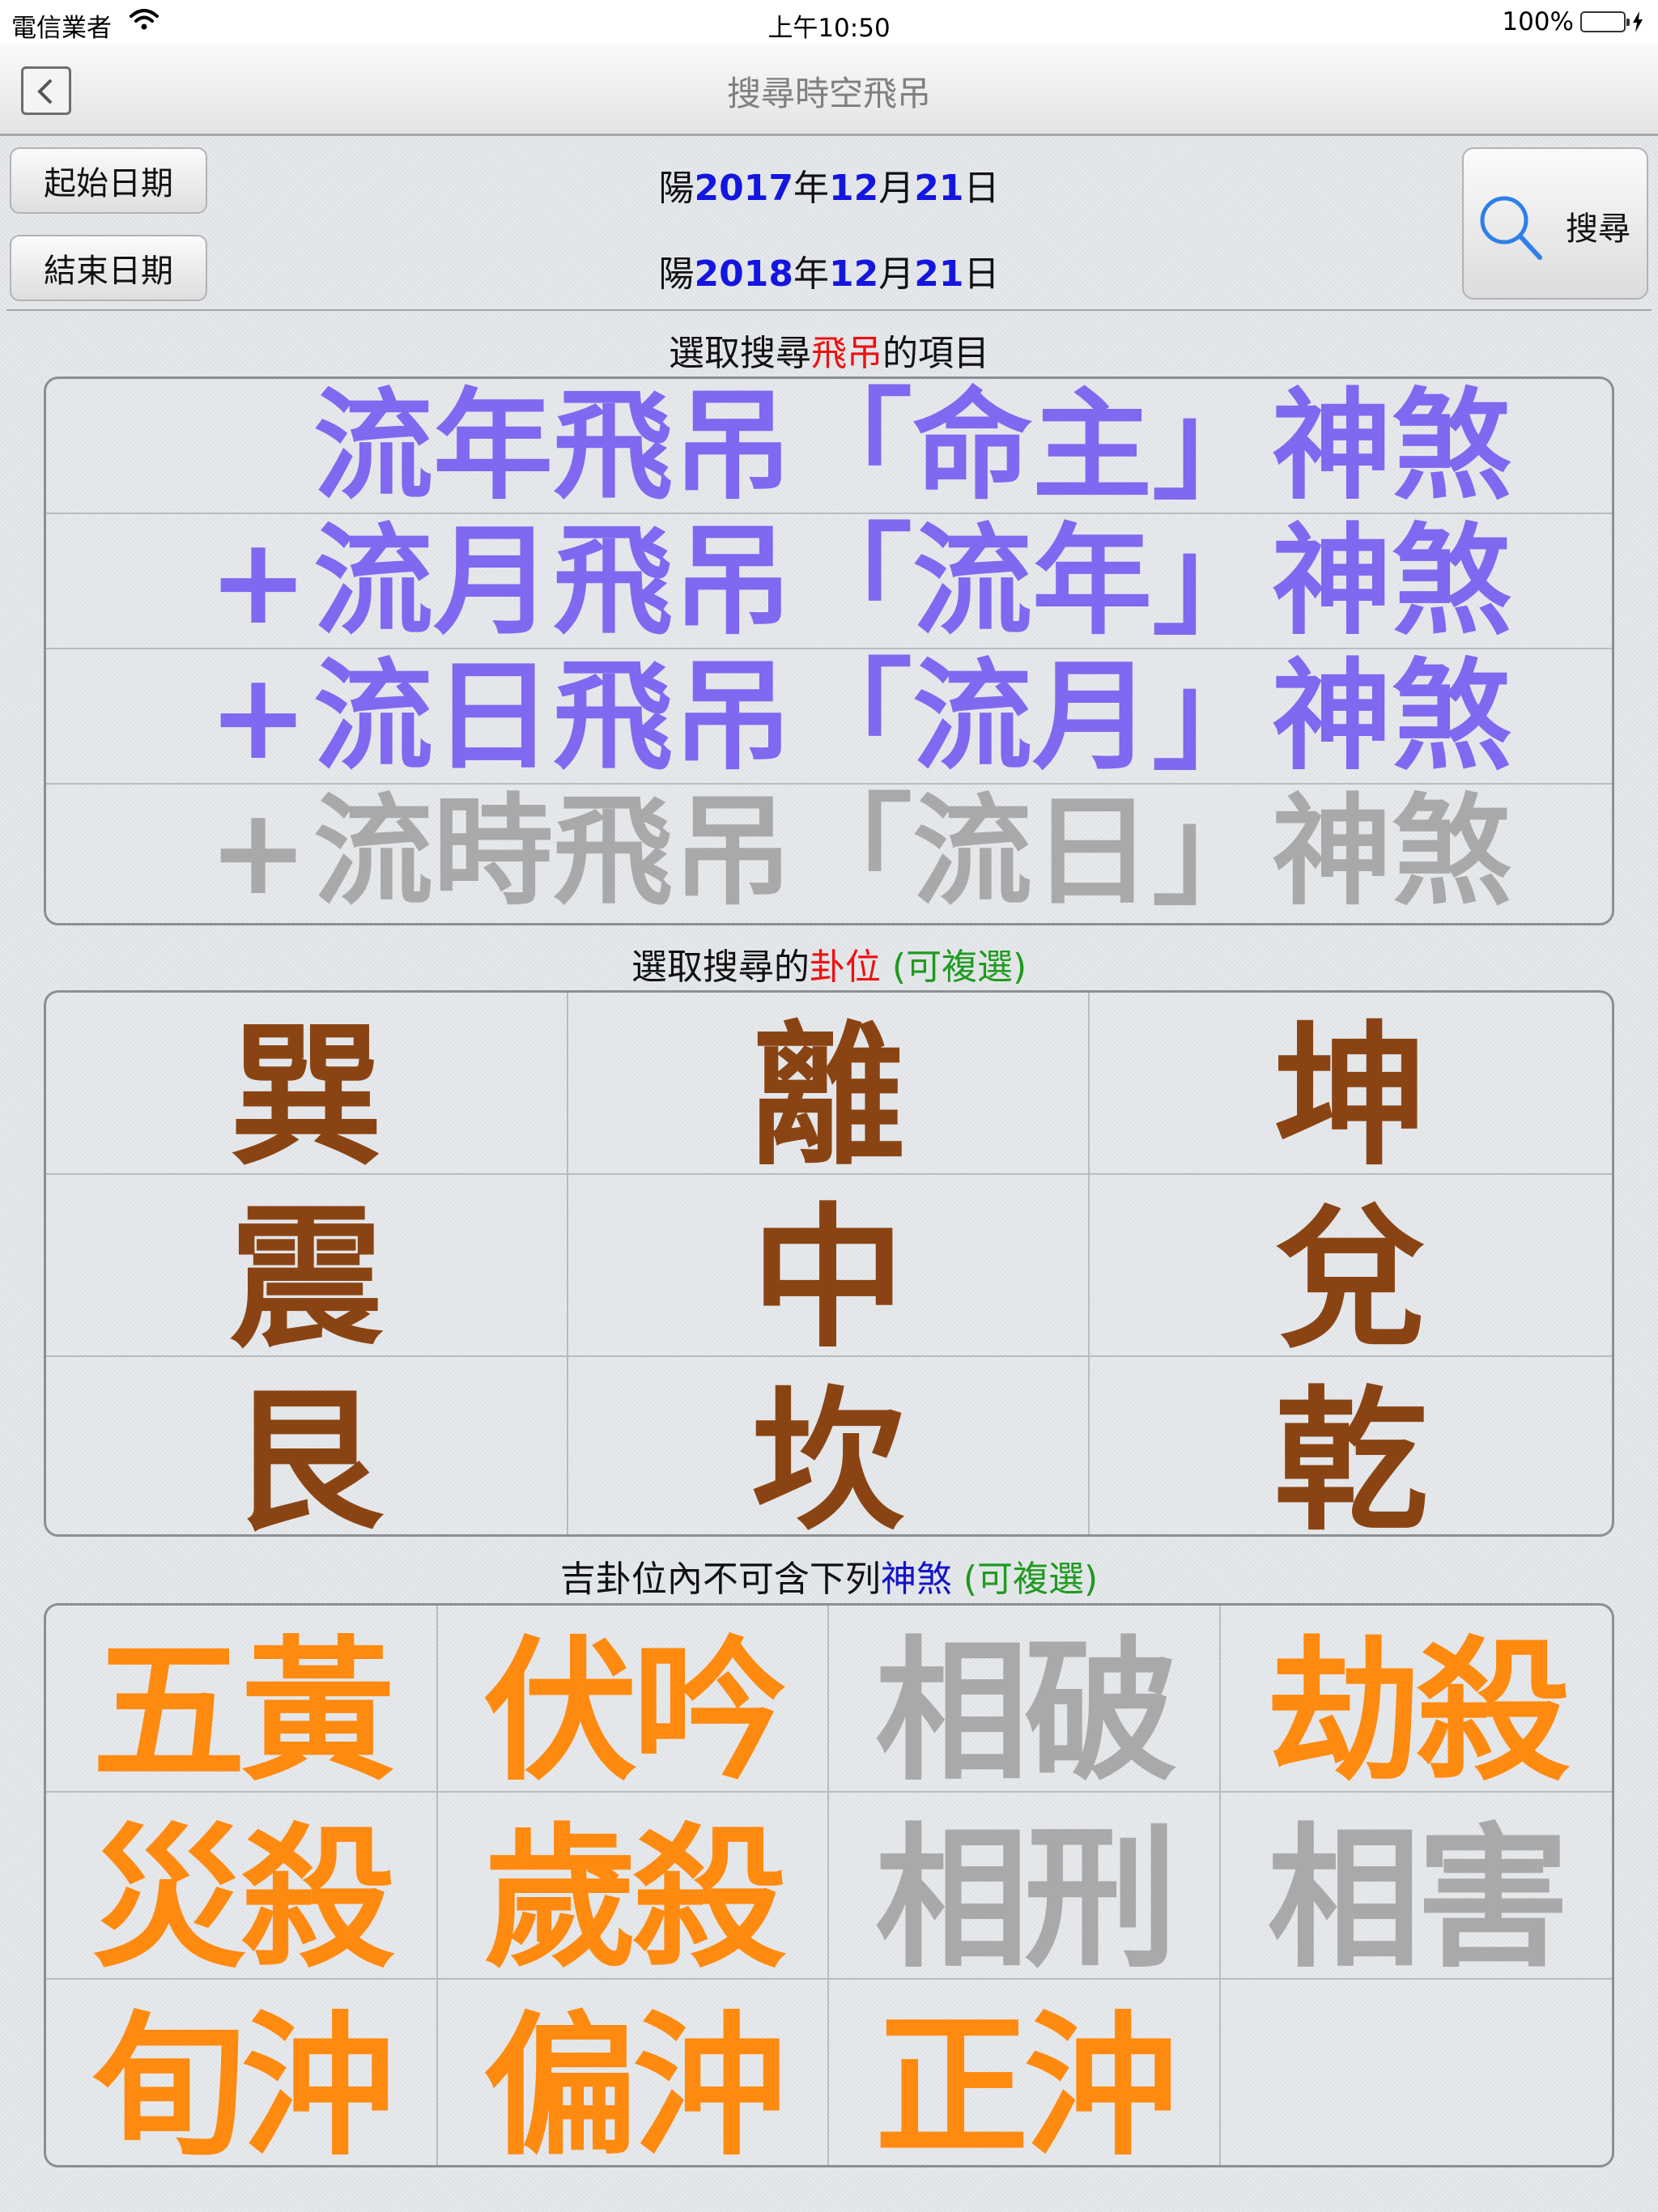  Describe the element at coordinates (1416, 1891) in the screenshot. I see `spirit-cell: 相害` at that location.